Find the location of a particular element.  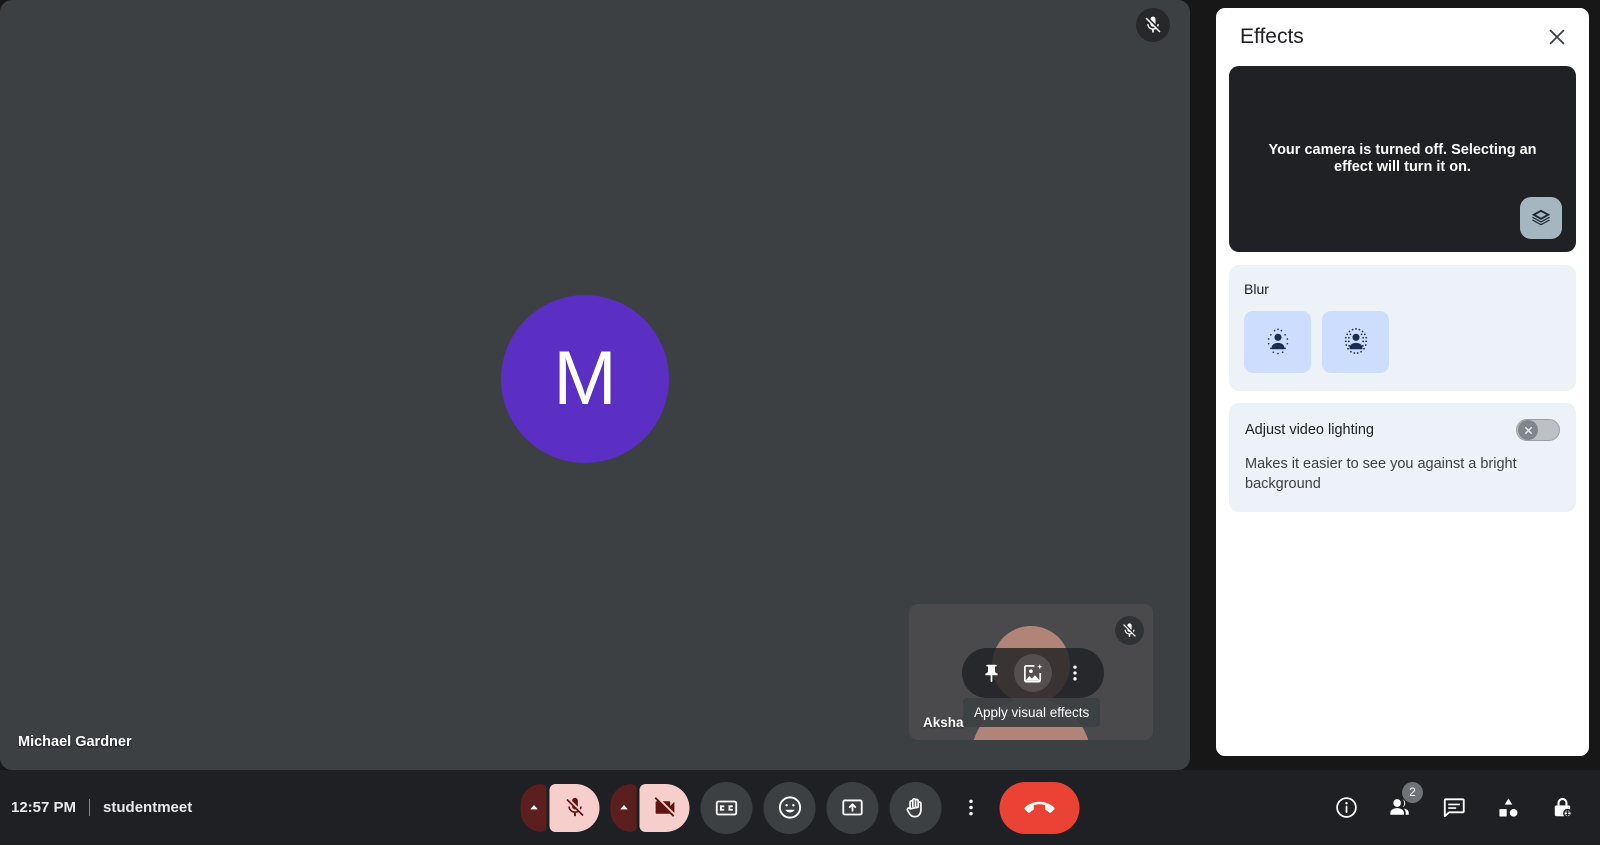

camera-off-button is located at coordinates (664, 807).